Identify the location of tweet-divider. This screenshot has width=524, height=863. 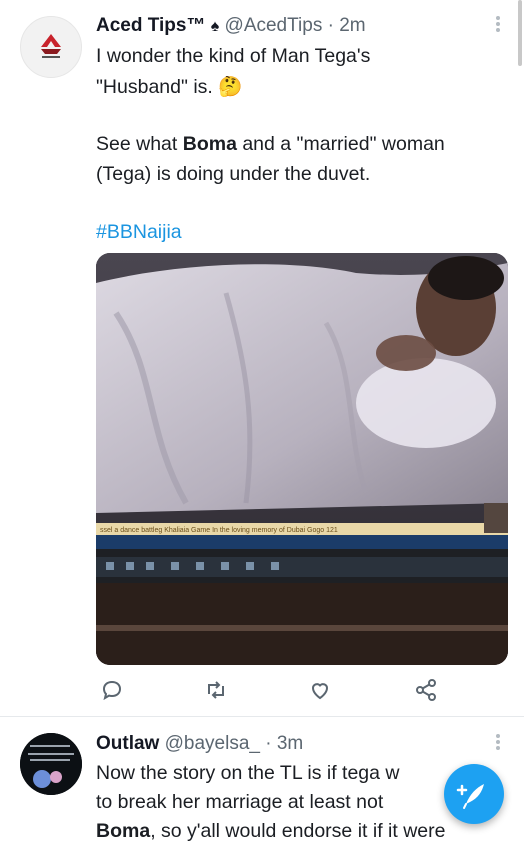
(262, 716).